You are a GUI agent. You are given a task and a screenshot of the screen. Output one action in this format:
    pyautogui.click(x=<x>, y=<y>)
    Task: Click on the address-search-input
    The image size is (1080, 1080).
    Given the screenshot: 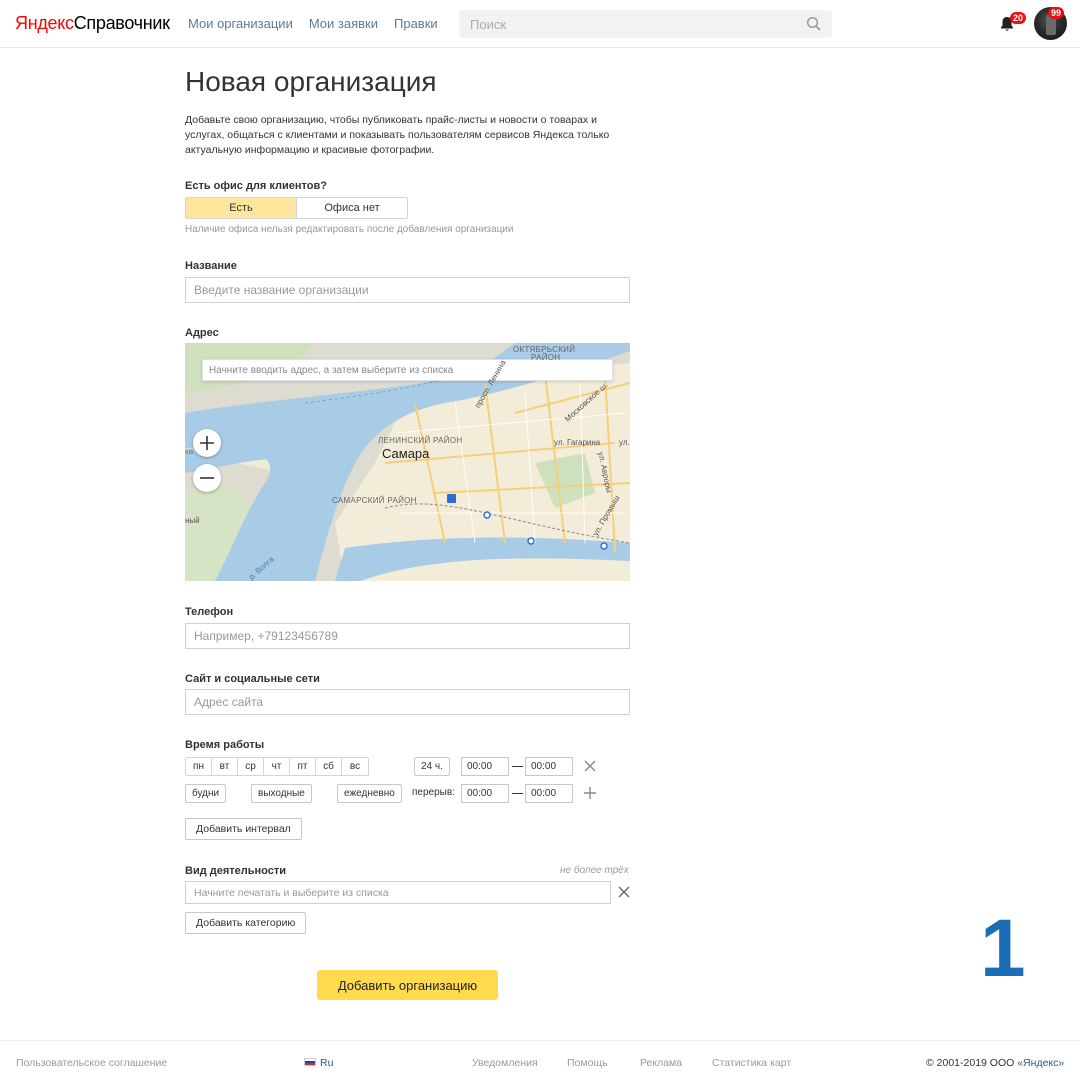 What is the action you would take?
    pyautogui.click(x=407, y=370)
    